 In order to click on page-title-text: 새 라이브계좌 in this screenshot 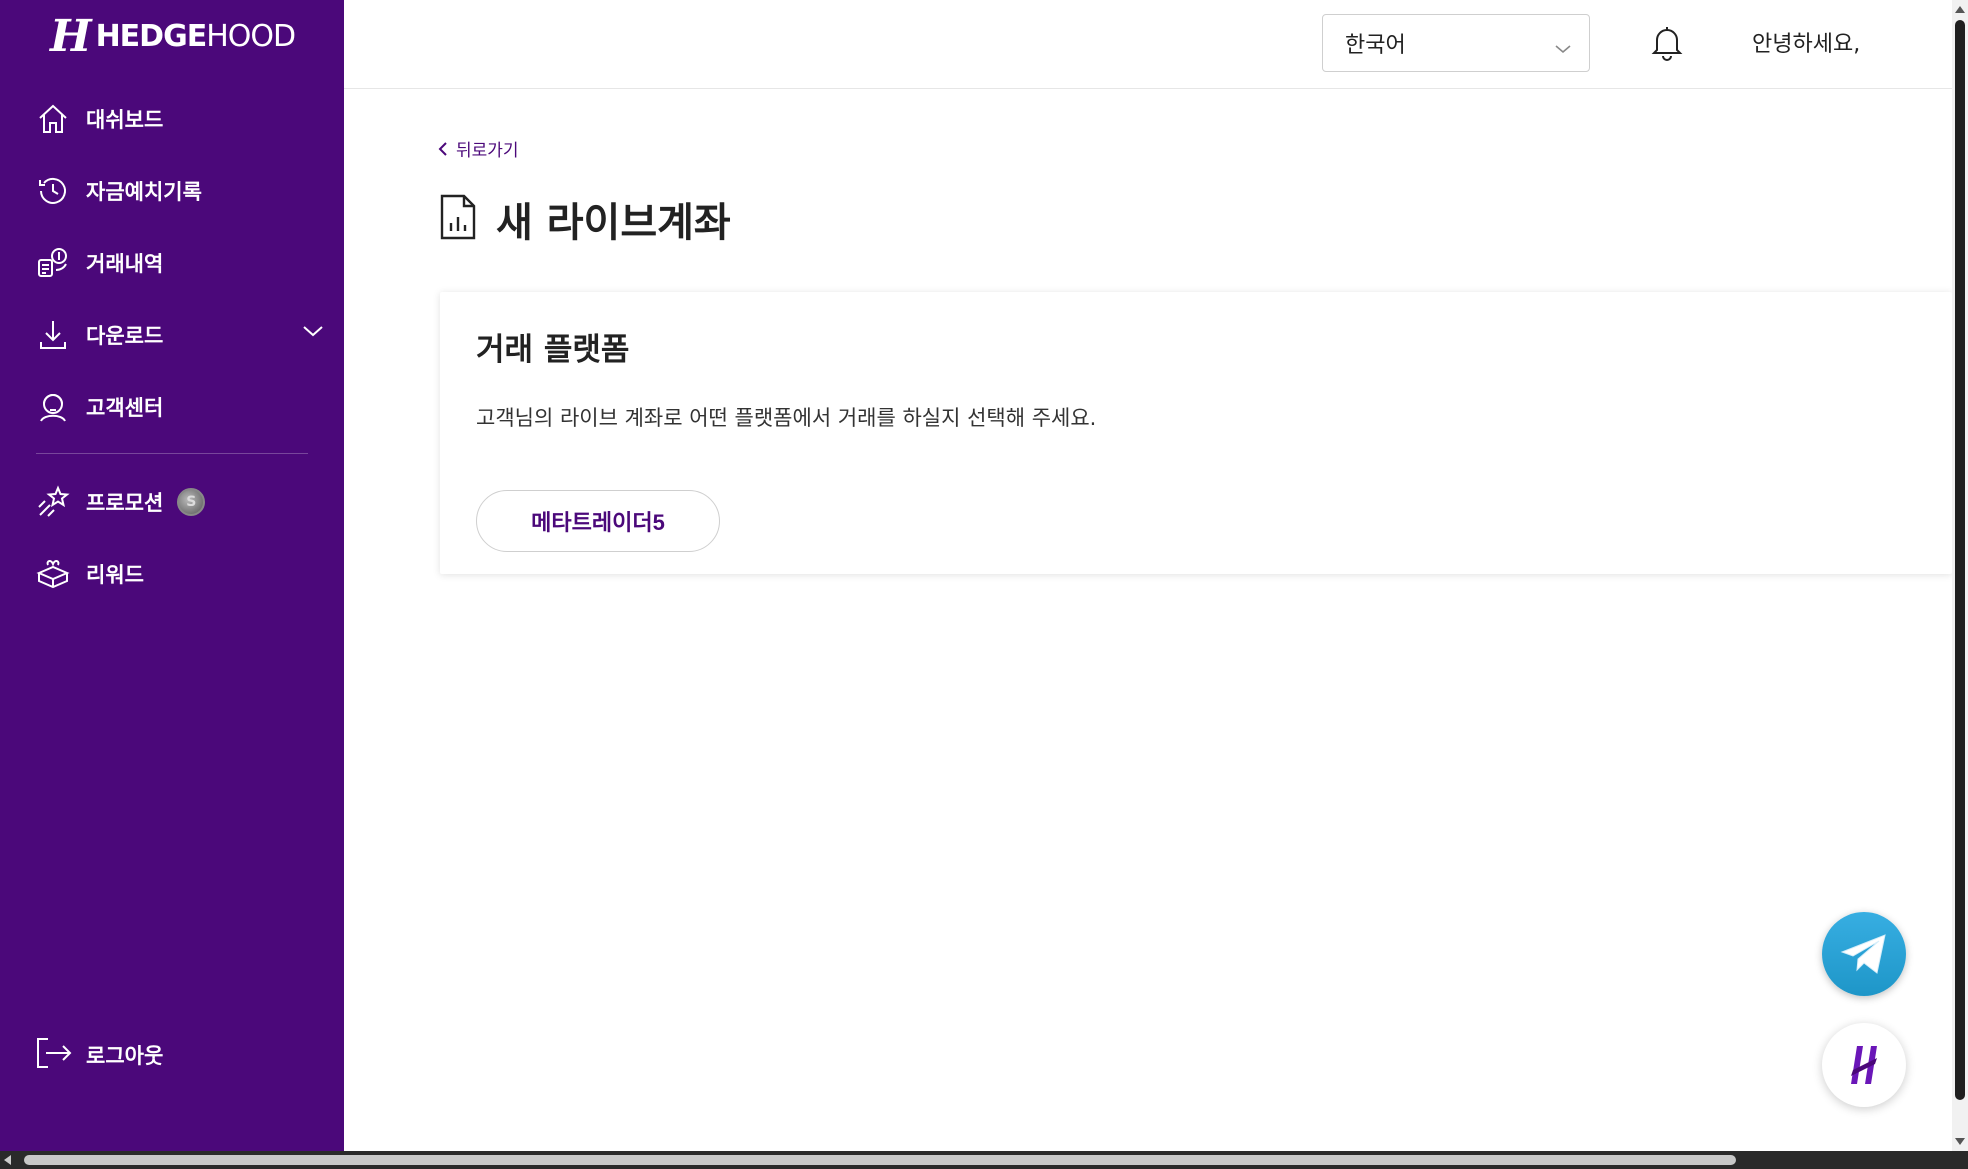, I will do `click(613, 223)`.